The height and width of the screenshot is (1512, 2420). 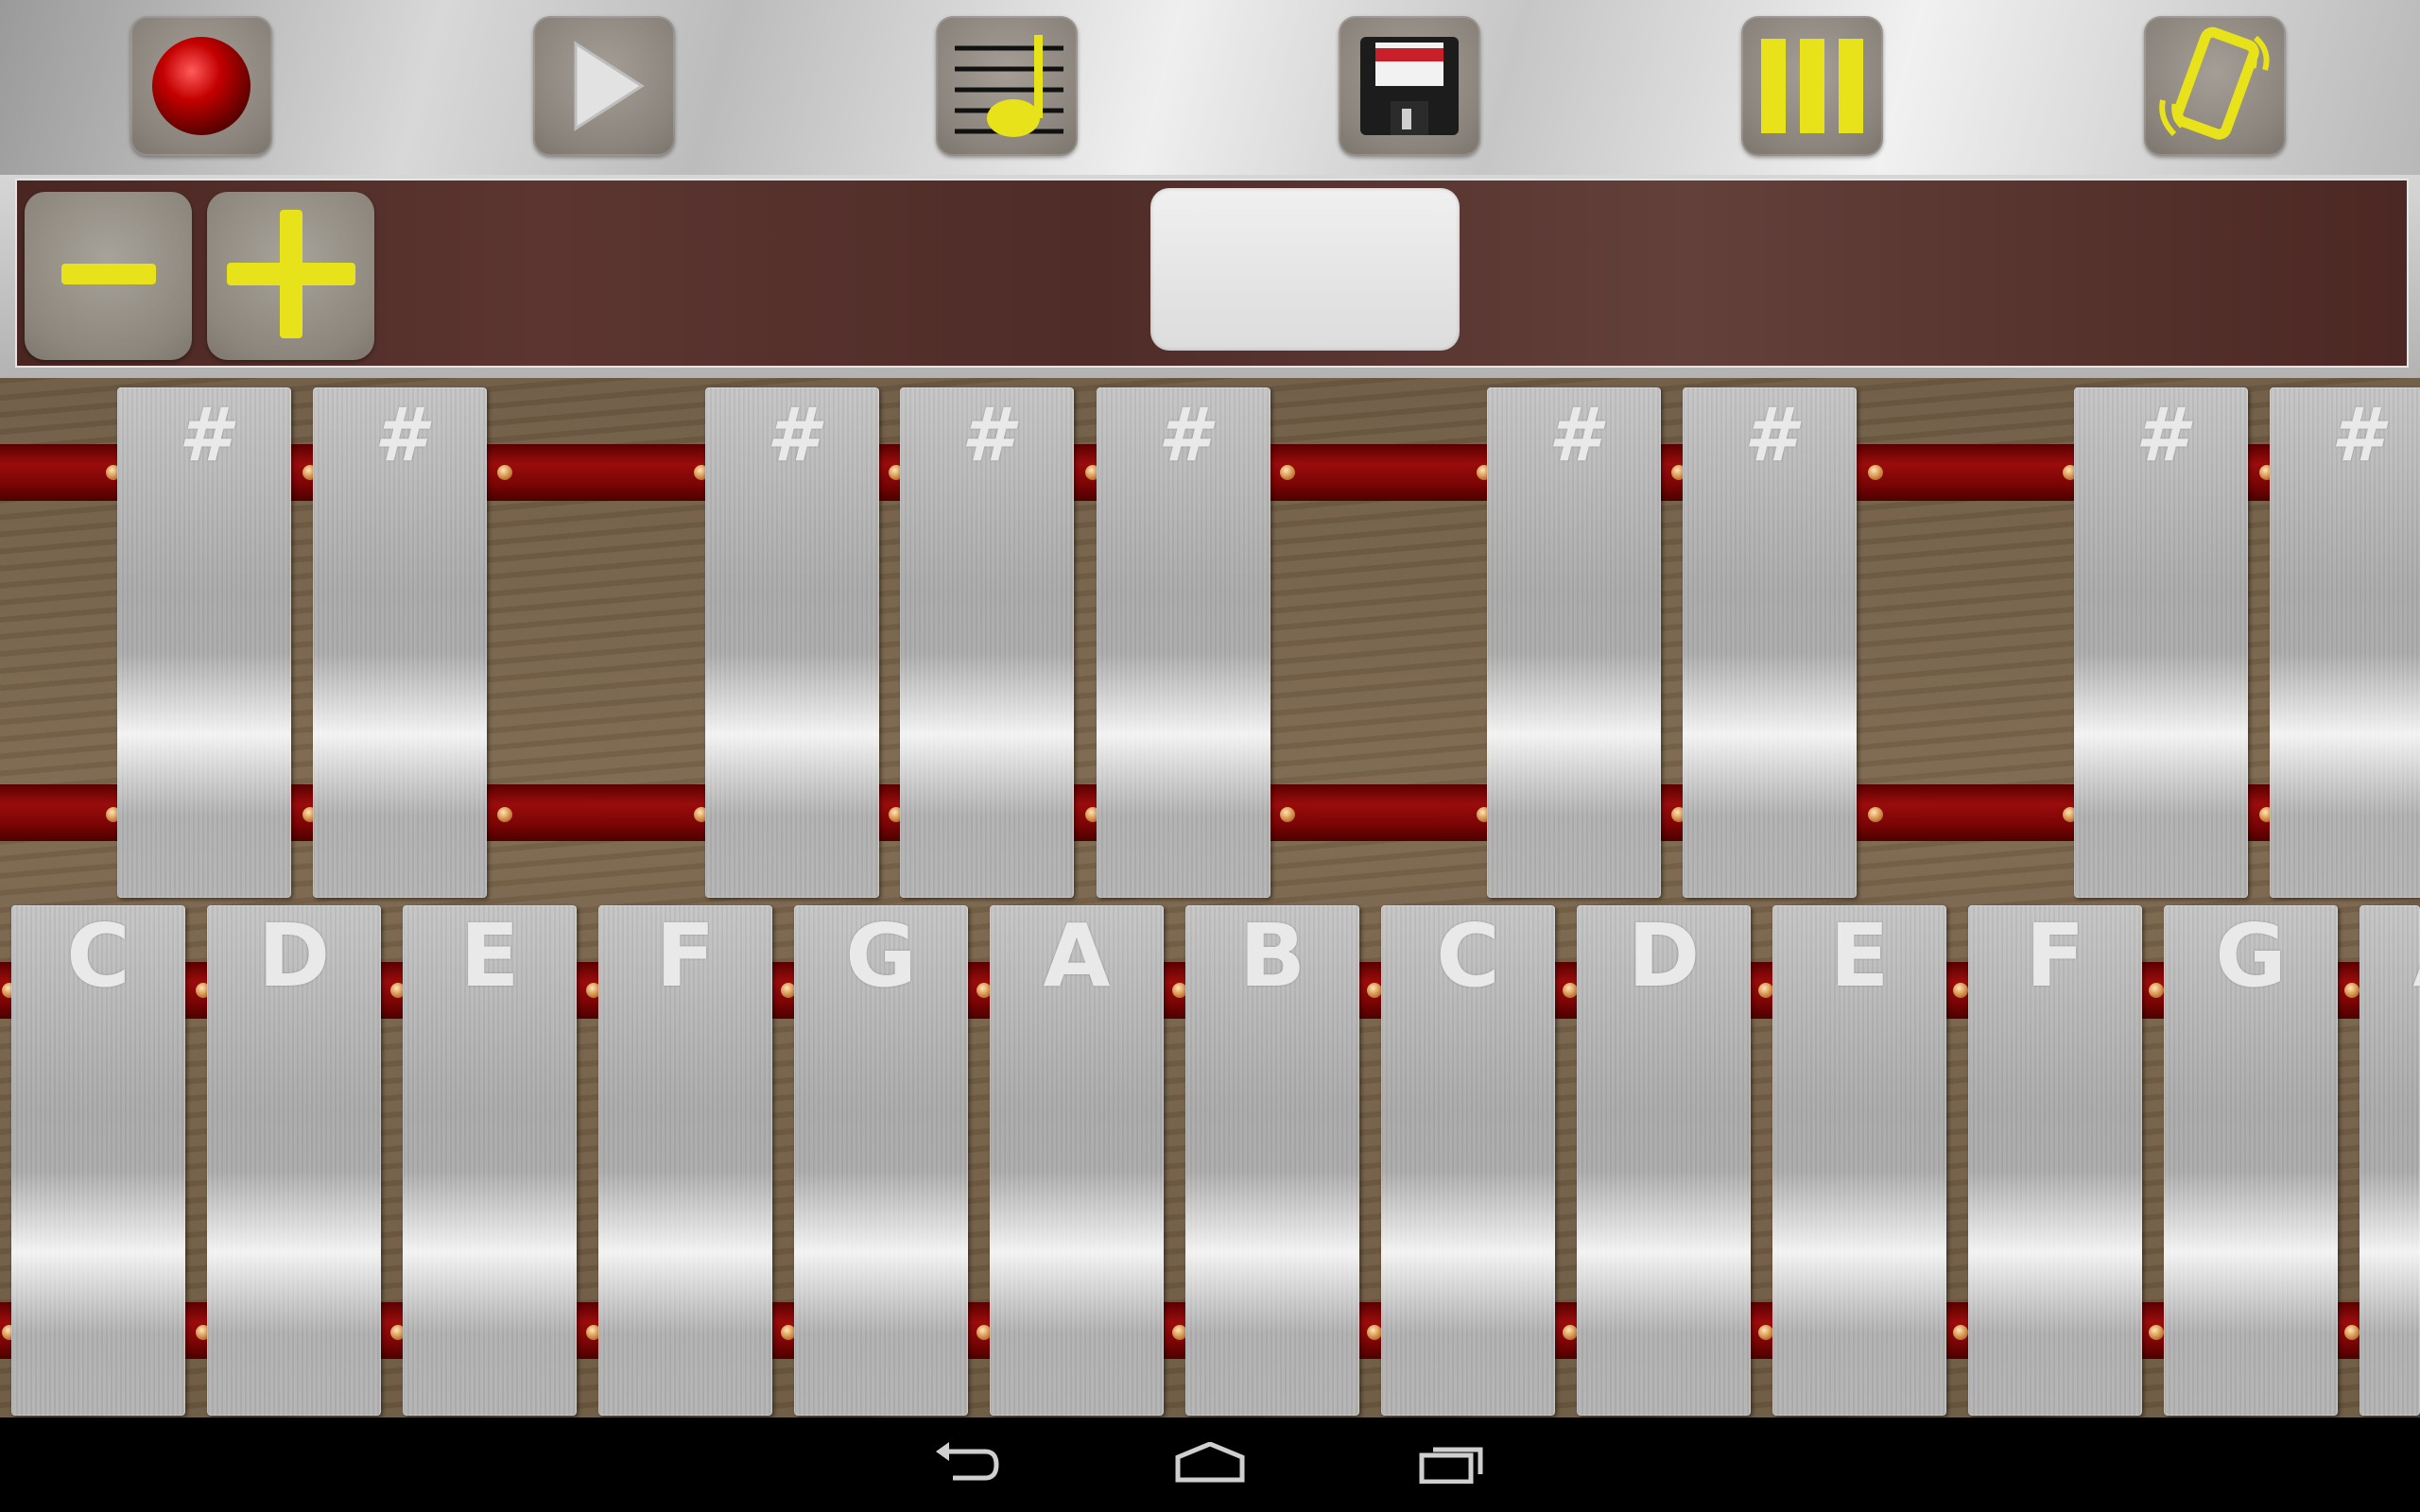 I want to click on natural-bar-13: A, so click(x=2390, y=1160).